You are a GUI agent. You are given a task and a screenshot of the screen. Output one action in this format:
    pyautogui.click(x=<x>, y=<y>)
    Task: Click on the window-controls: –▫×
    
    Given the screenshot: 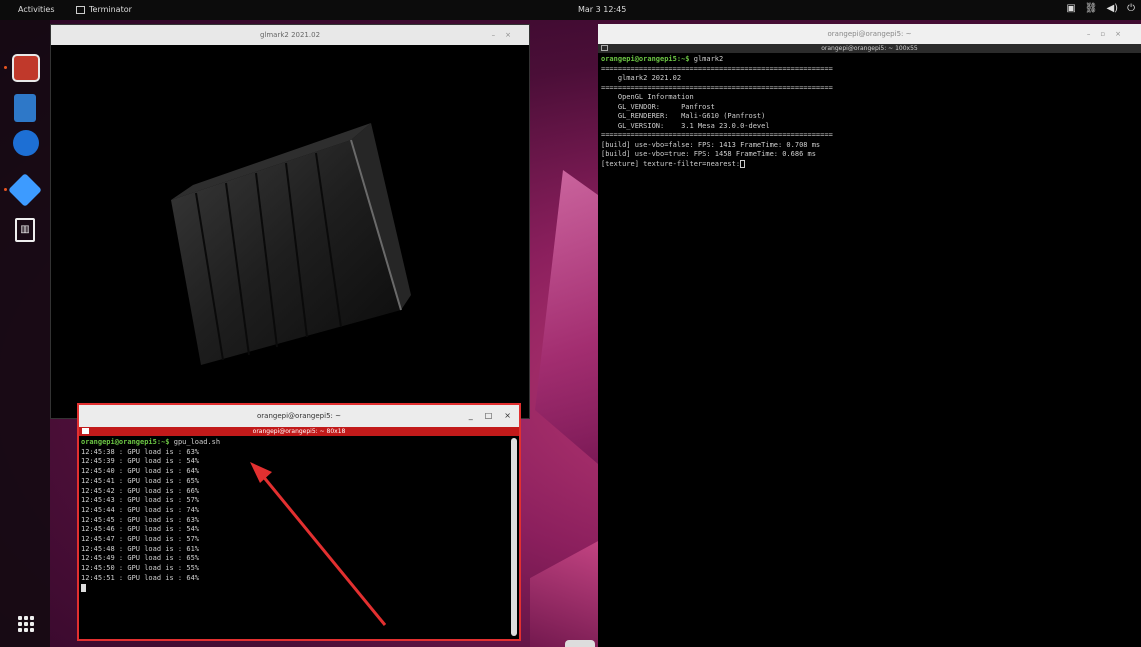 What is the action you would take?
    pyautogui.click(x=1109, y=34)
    